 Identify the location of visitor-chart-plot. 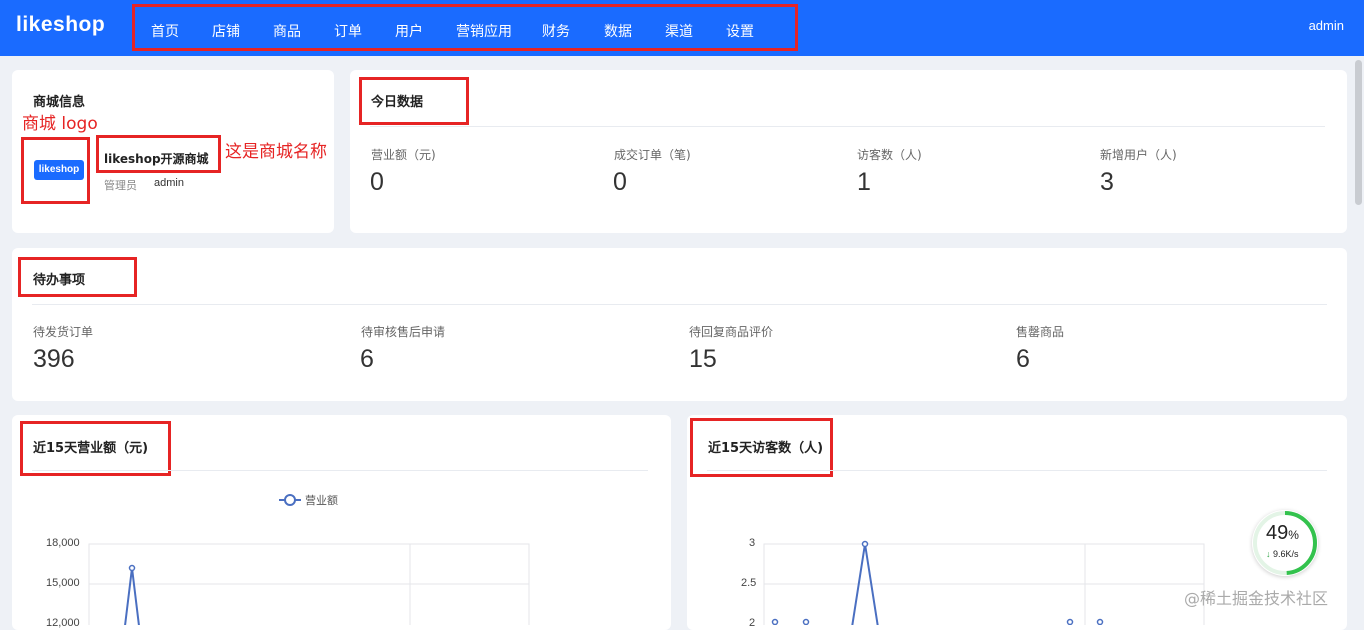
(984, 582).